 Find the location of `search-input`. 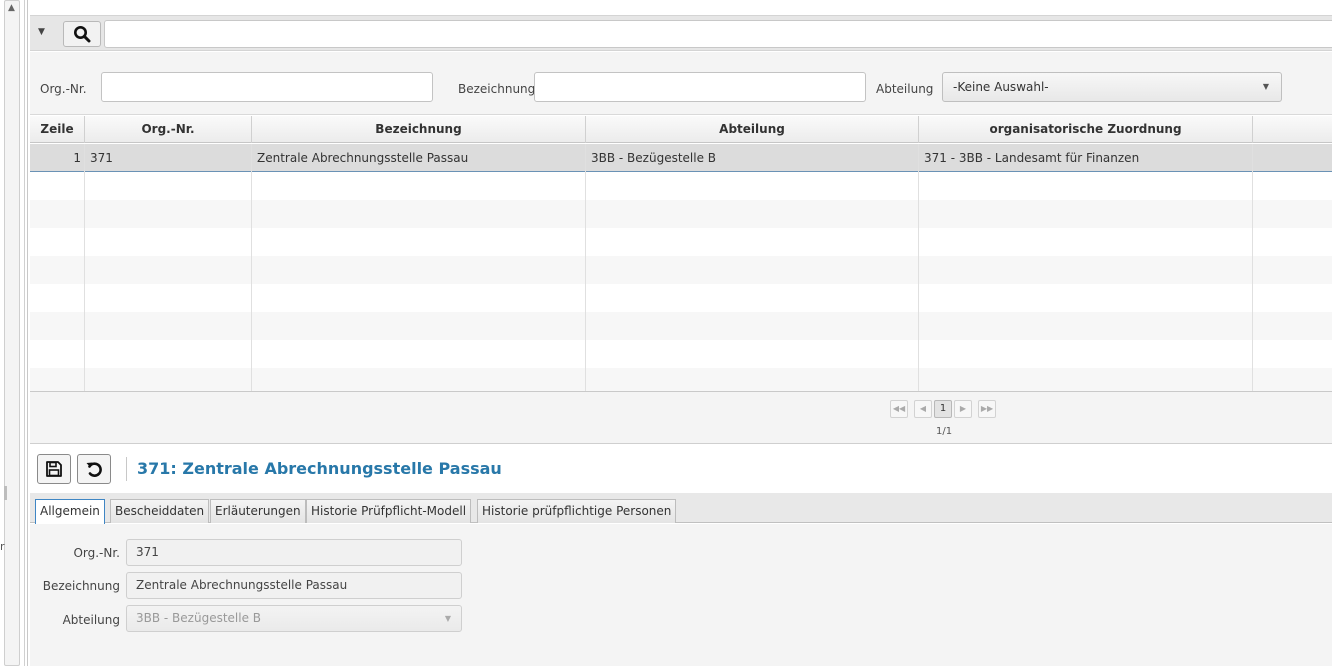

search-input is located at coordinates (718, 34).